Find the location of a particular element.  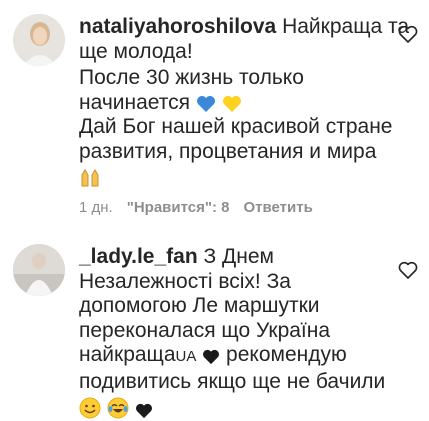

comment-text-line: начинается is located at coordinates (229, 103).